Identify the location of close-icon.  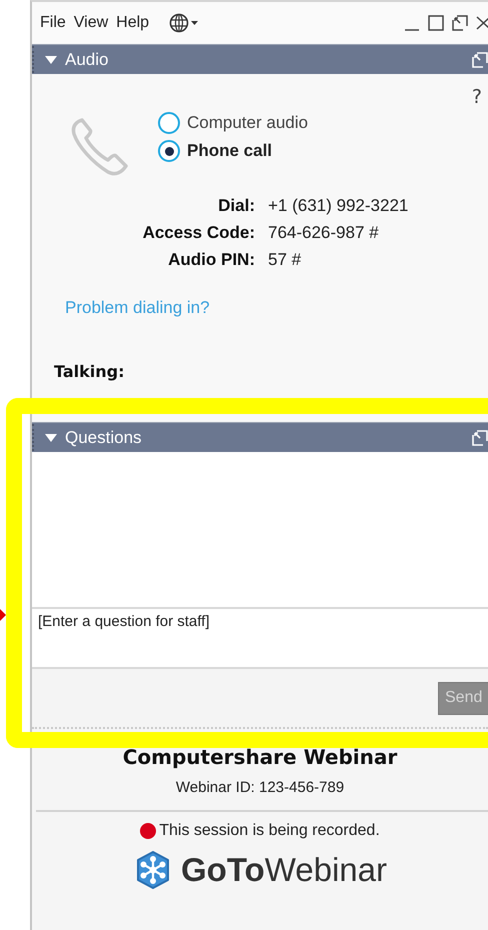
(482, 23).